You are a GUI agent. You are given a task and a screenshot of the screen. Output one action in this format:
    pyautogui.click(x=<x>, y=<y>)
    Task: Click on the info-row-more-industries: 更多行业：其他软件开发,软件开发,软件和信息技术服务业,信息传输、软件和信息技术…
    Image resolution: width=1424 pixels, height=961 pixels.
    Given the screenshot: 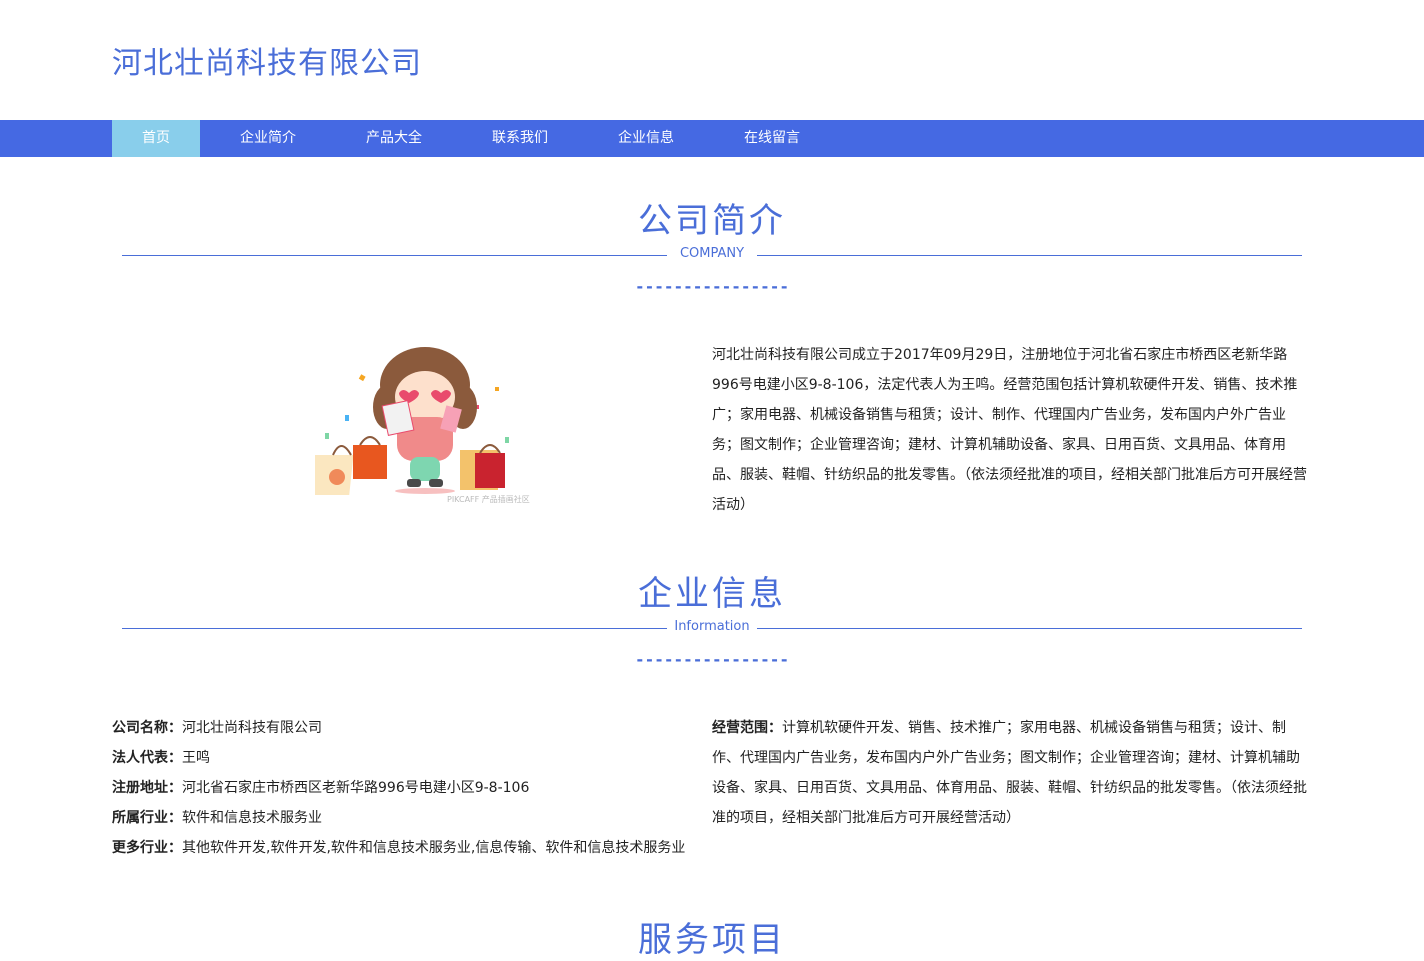 What is the action you would take?
    pyautogui.click(x=412, y=848)
    